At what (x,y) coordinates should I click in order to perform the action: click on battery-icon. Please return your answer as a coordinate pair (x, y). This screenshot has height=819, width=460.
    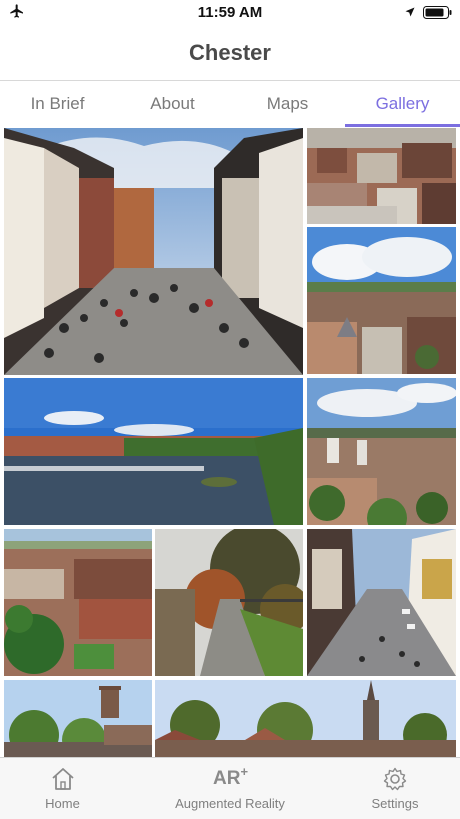
    Looking at the image, I should click on (437, 12).